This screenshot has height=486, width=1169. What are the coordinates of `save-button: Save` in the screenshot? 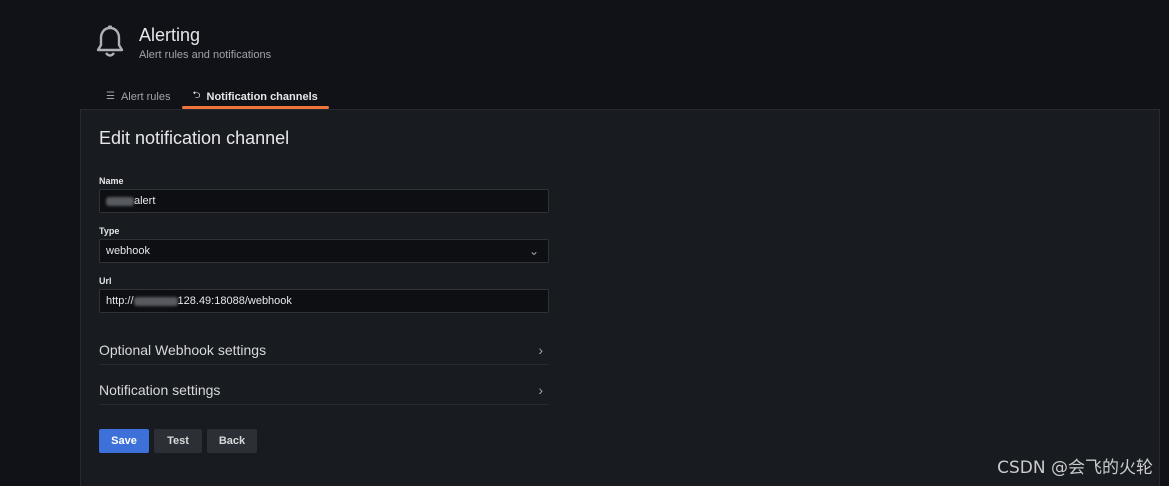 It's located at (124, 441).